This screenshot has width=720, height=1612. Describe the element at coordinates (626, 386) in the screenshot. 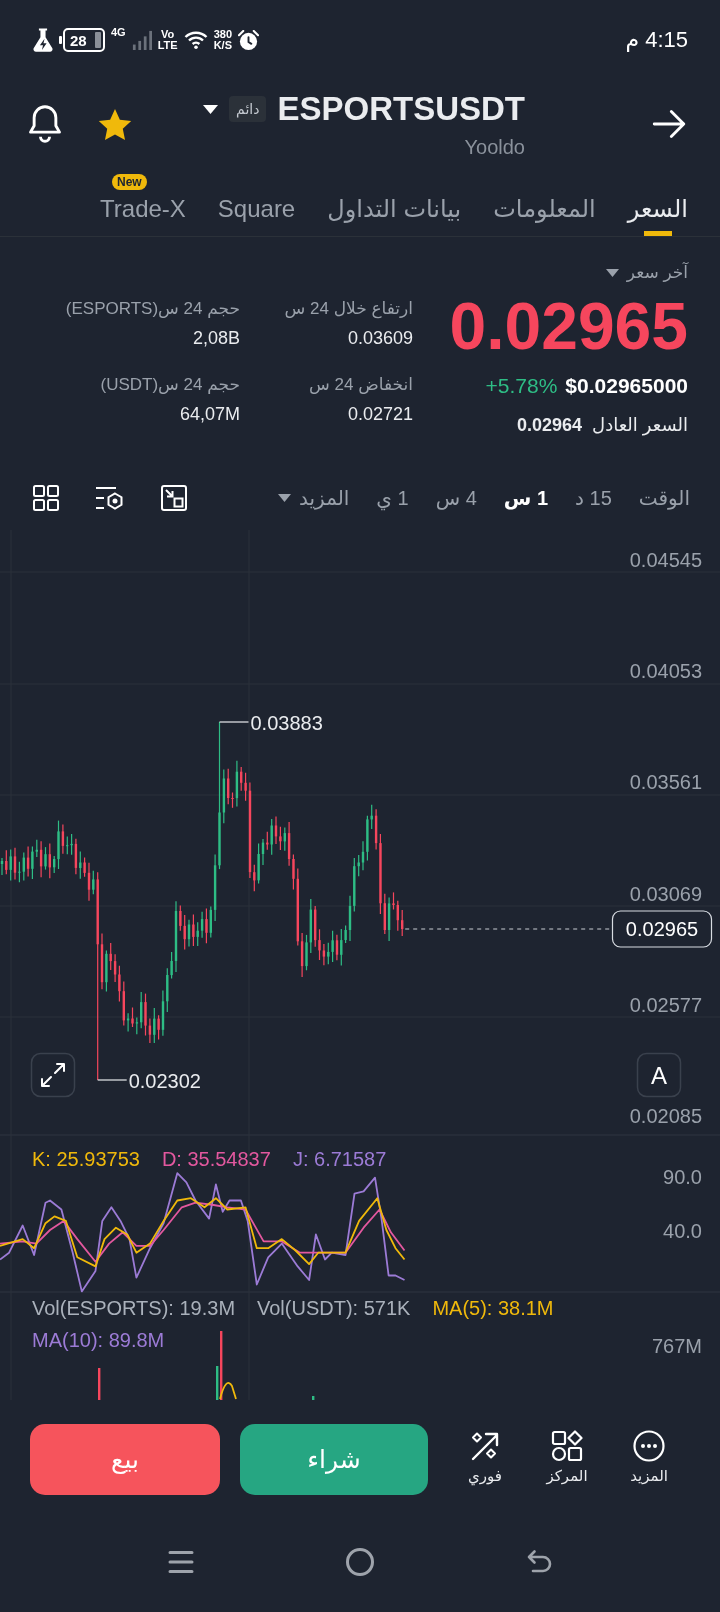

I see `usd-price: $0.02965000` at that location.